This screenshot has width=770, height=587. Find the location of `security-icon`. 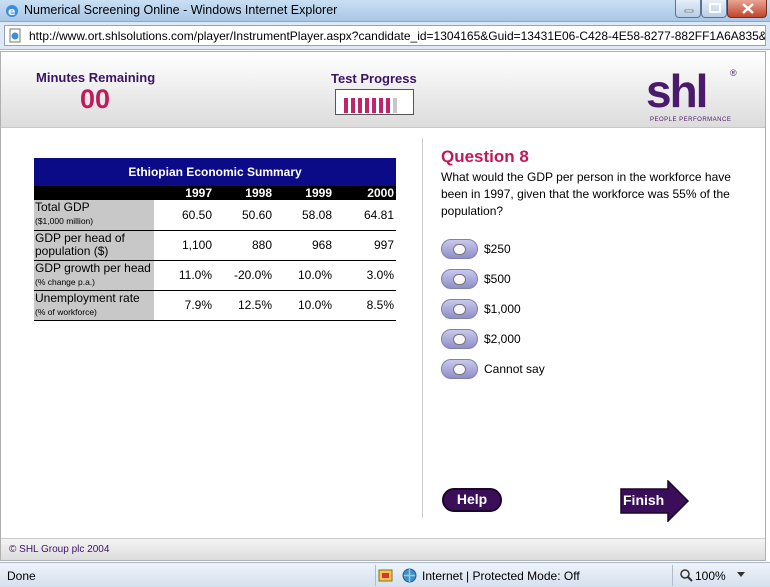

security-icon is located at coordinates (385, 575).